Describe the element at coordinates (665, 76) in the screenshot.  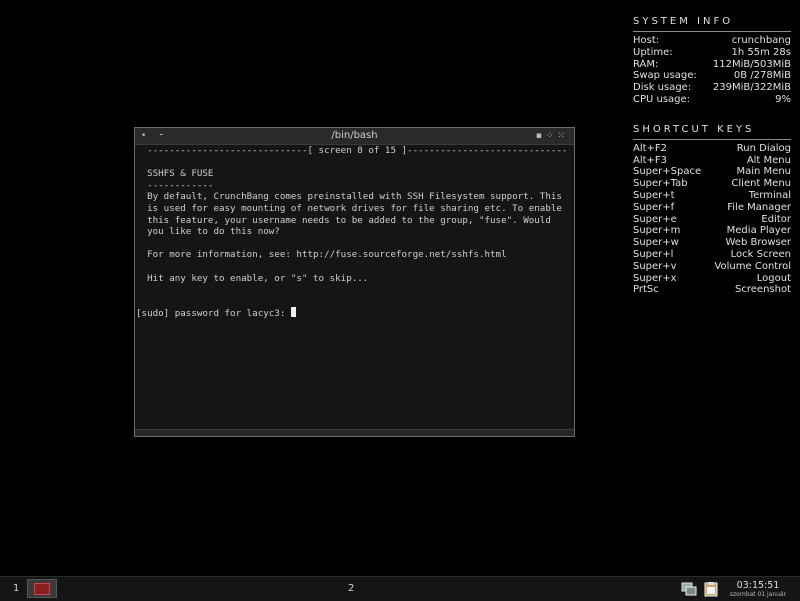
I see `system-info-label: Swap usage:` at that location.